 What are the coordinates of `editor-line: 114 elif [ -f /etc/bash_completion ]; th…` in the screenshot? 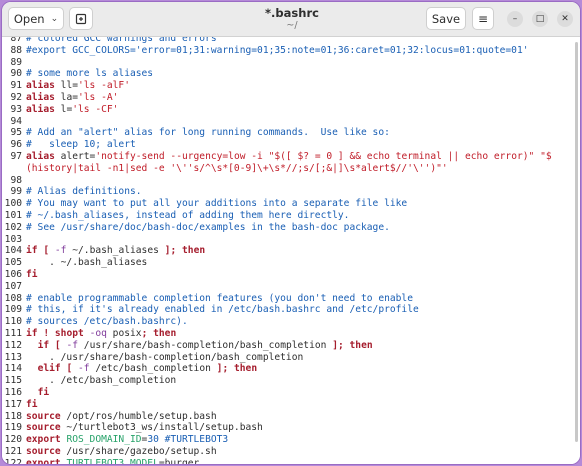 It's located at (291, 369).